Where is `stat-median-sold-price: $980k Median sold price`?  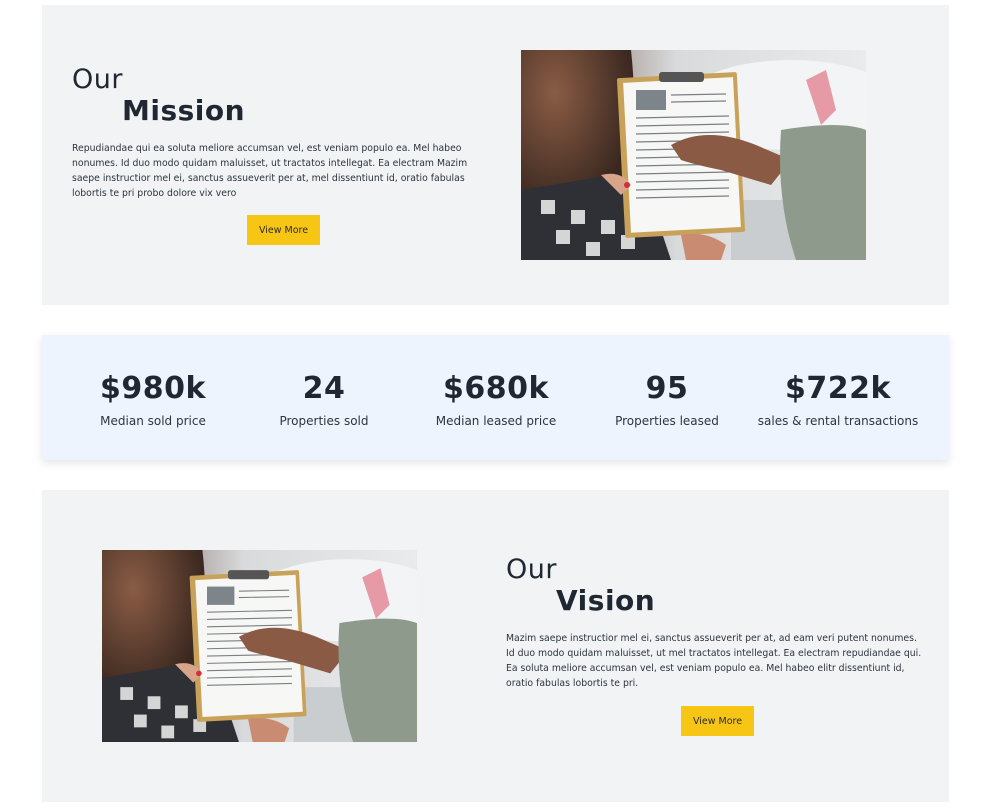
stat-median-sold-price: $980k Median sold price is located at coordinates (153, 399).